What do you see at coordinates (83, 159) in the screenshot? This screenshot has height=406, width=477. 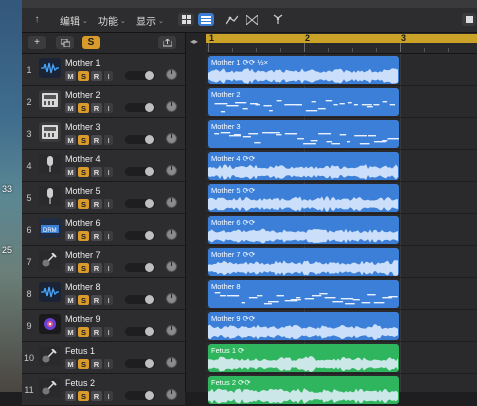 I see `track-name: Mother 4` at bounding box center [83, 159].